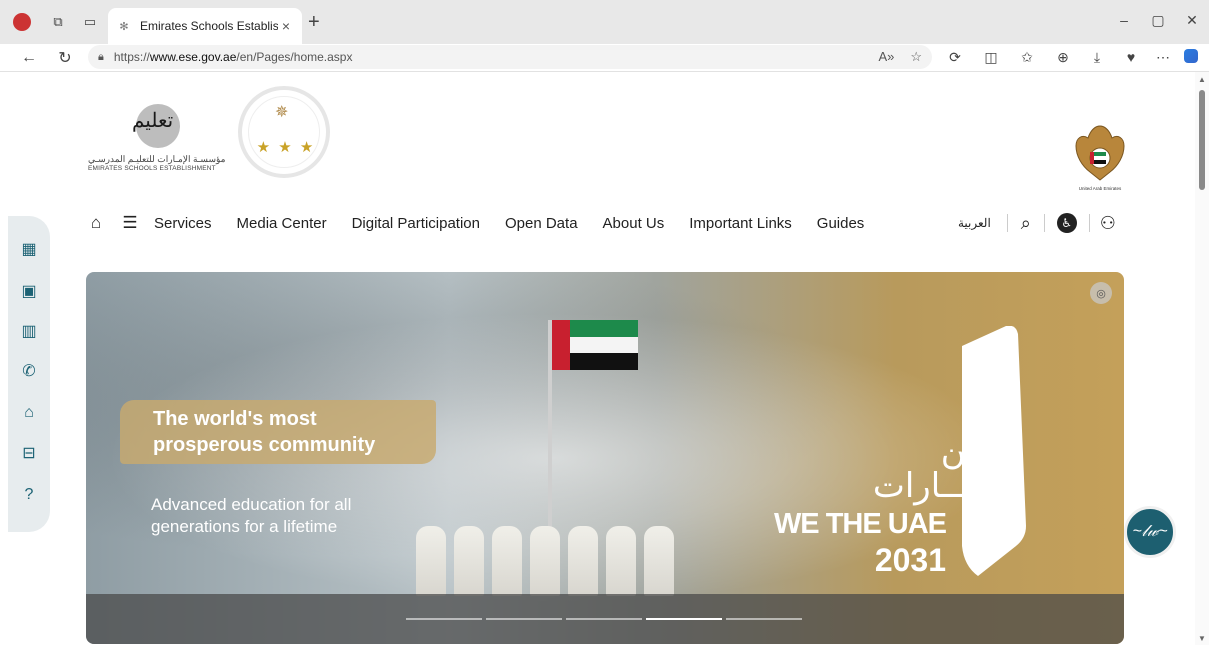 Image resolution: width=1209 pixels, height=645 pixels. What do you see at coordinates (740, 223) in the screenshot?
I see `nav-item-important-links: Important Links` at bounding box center [740, 223].